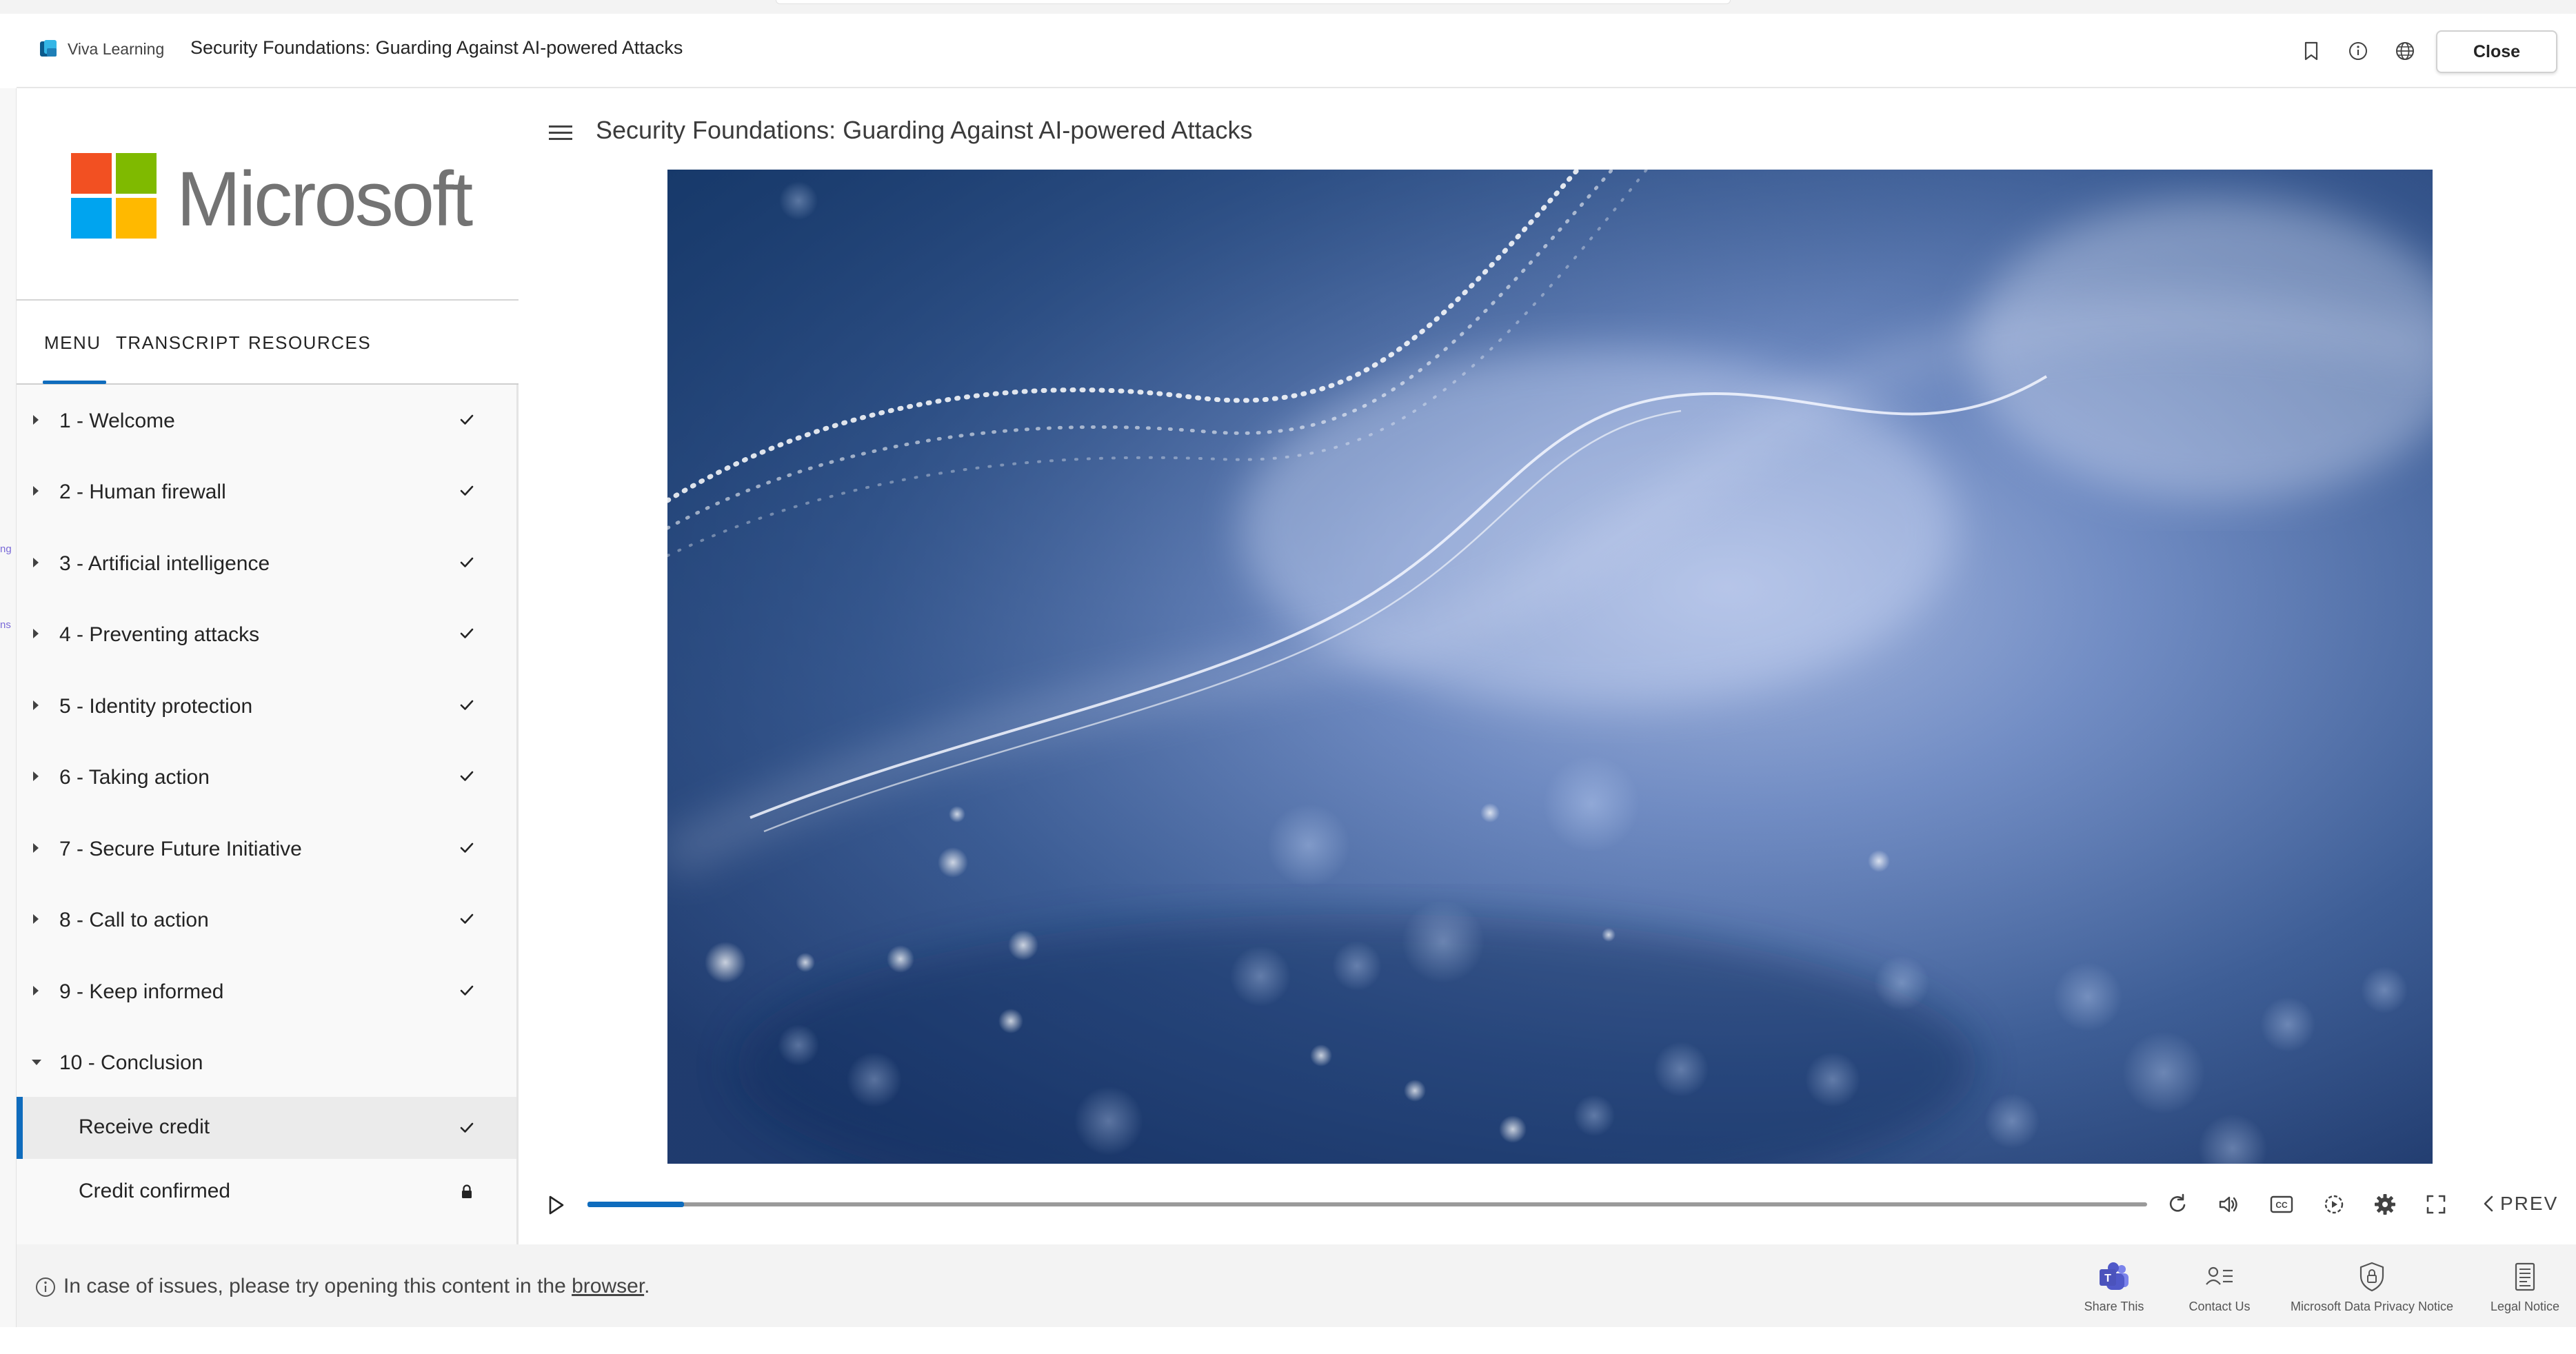  What do you see at coordinates (155, 1191) in the screenshot?
I see `lesson-label: Credit confirmed` at bounding box center [155, 1191].